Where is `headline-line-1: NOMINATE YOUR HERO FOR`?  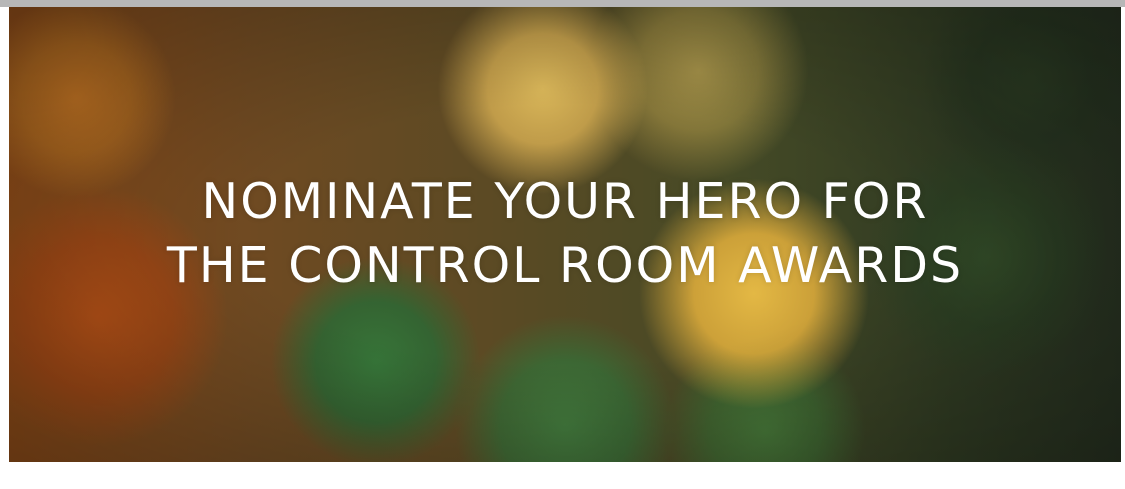
headline-line-1: NOMINATE YOUR HERO FOR is located at coordinates (565, 201).